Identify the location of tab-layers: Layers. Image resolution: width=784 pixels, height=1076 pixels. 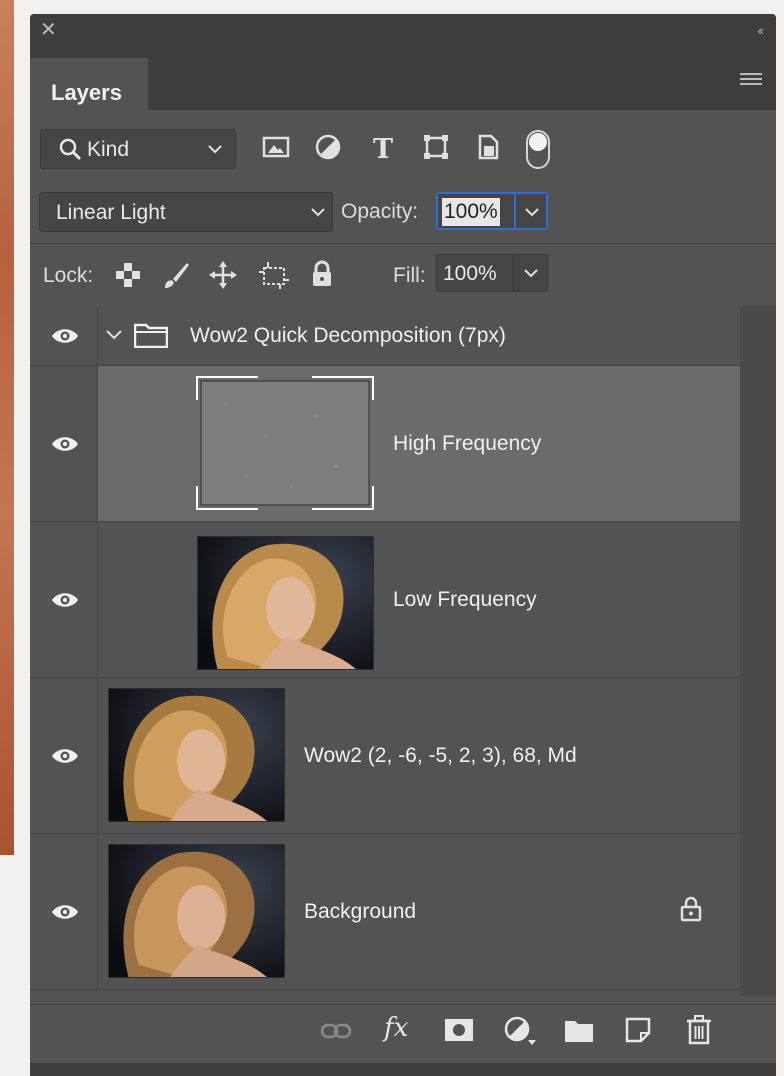
(89, 84).